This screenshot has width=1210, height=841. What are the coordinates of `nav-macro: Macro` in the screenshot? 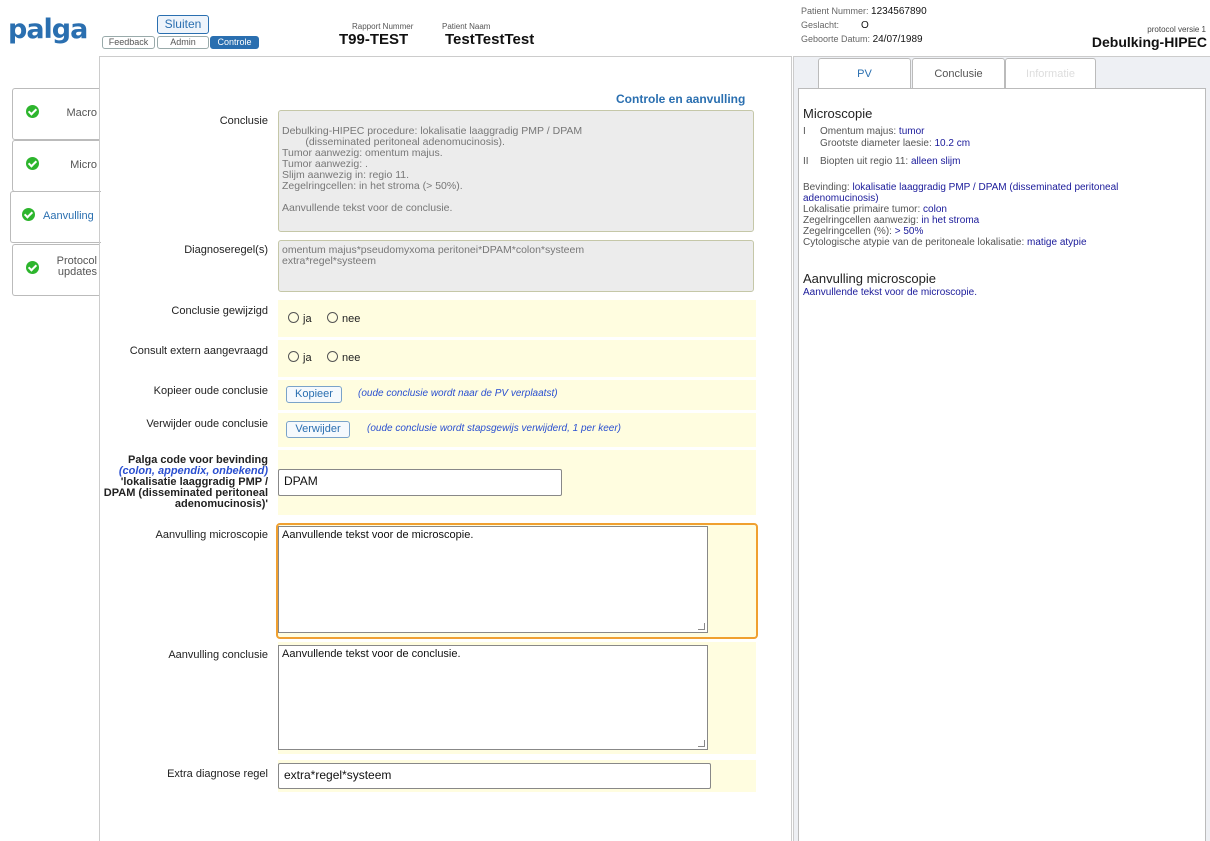 It's located at (56, 114).